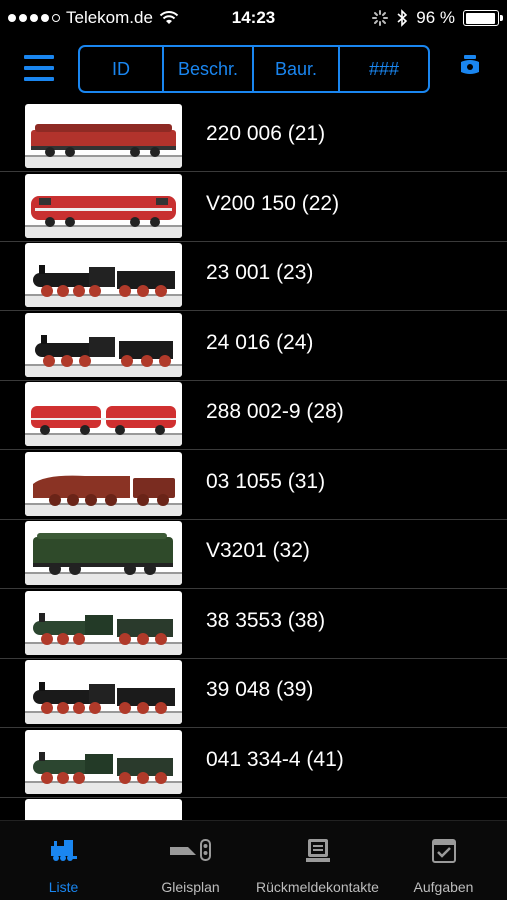 The width and height of the screenshot is (507, 900). Describe the element at coordinates (266, 481) in the screenshot. I see `list-item-label: 03 1055 (31)` at that location.